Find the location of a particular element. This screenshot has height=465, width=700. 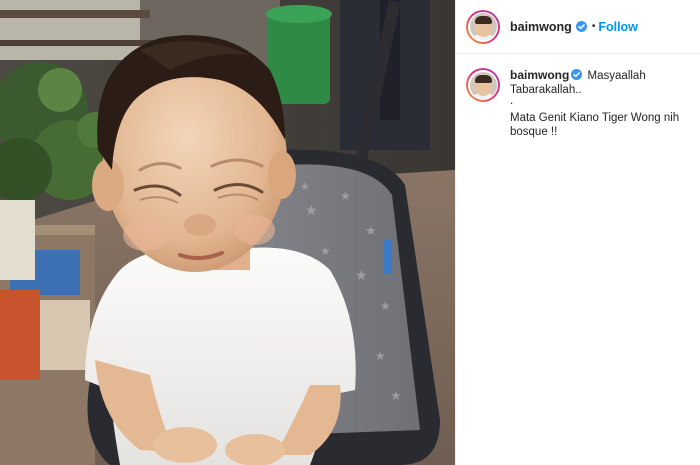

caption-avatar-image is located at coordinates (483, 85).